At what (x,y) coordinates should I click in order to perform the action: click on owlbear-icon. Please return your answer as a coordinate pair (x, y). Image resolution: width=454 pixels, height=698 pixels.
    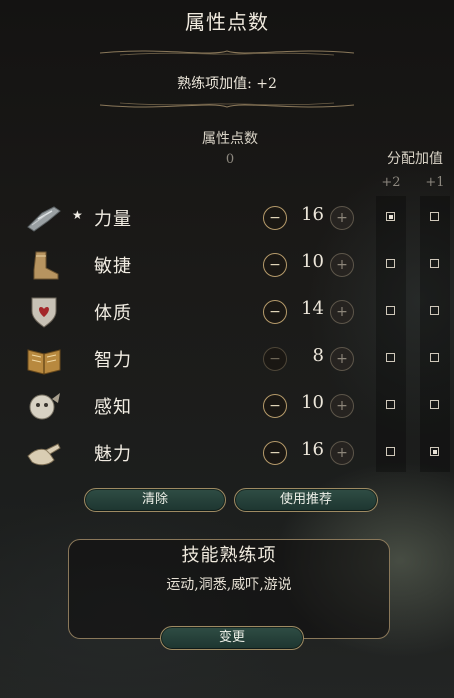
    Looking at the image, I should click on (44, 406).